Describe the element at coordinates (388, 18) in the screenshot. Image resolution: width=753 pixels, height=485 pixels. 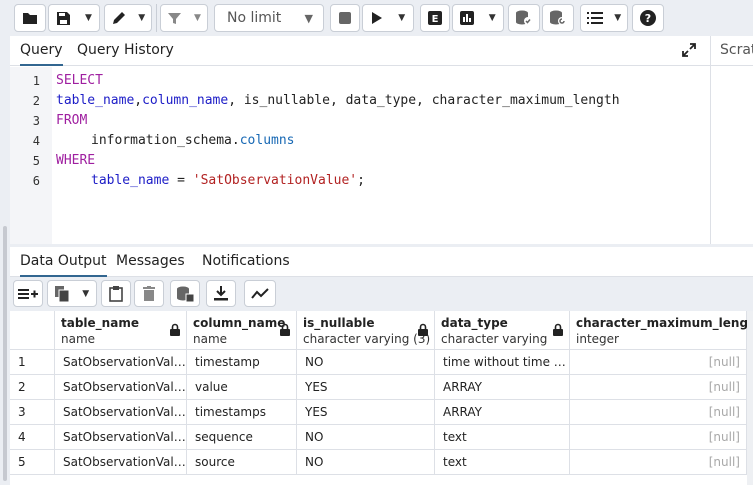
I see `execute-button: ▼` at that location.